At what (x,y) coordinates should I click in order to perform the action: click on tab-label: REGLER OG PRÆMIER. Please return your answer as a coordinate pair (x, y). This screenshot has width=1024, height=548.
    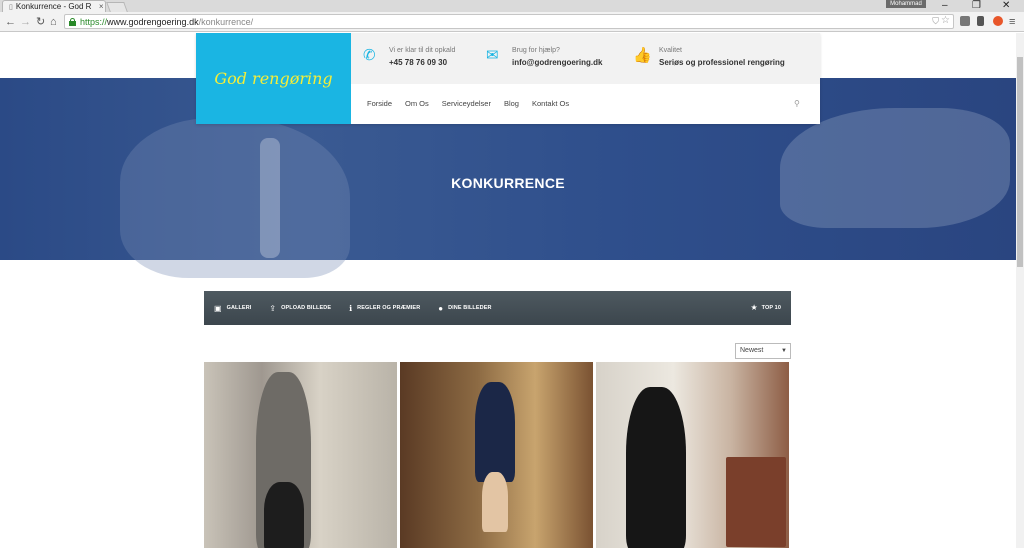
    Looking at the image, I should click on (389, 308).